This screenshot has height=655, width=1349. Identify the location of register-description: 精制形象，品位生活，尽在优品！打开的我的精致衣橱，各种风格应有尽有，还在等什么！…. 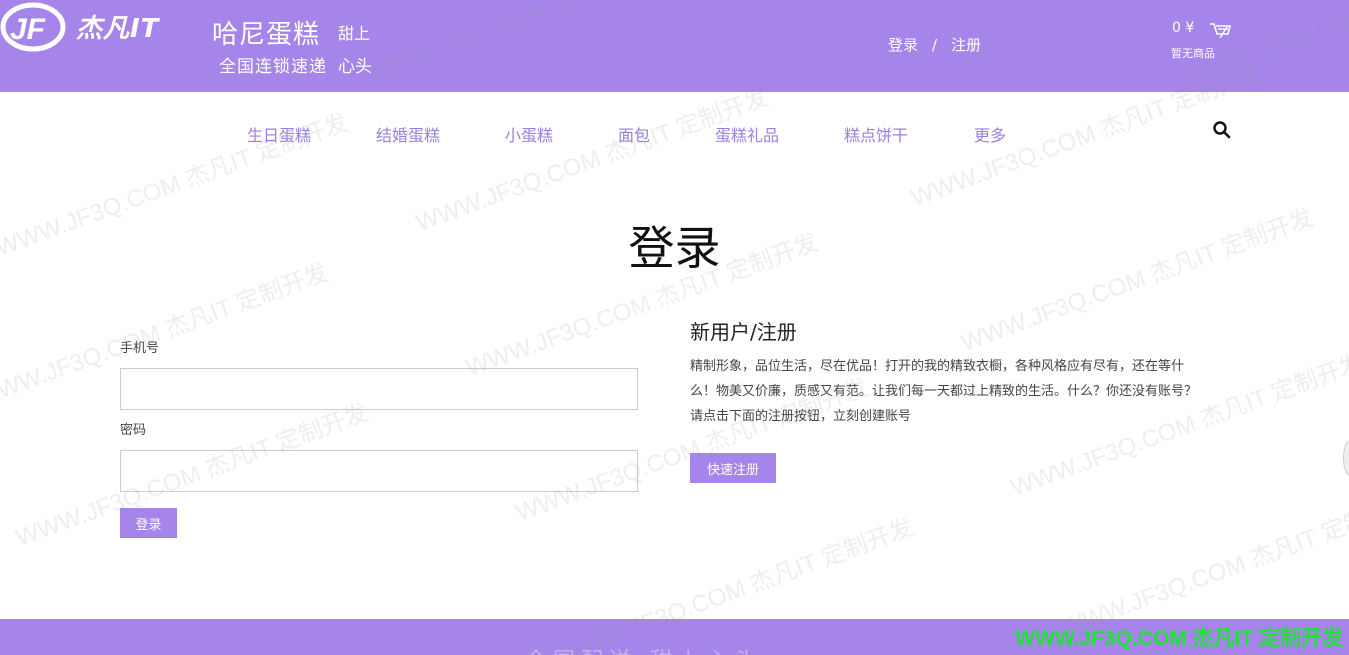
(944, 391).